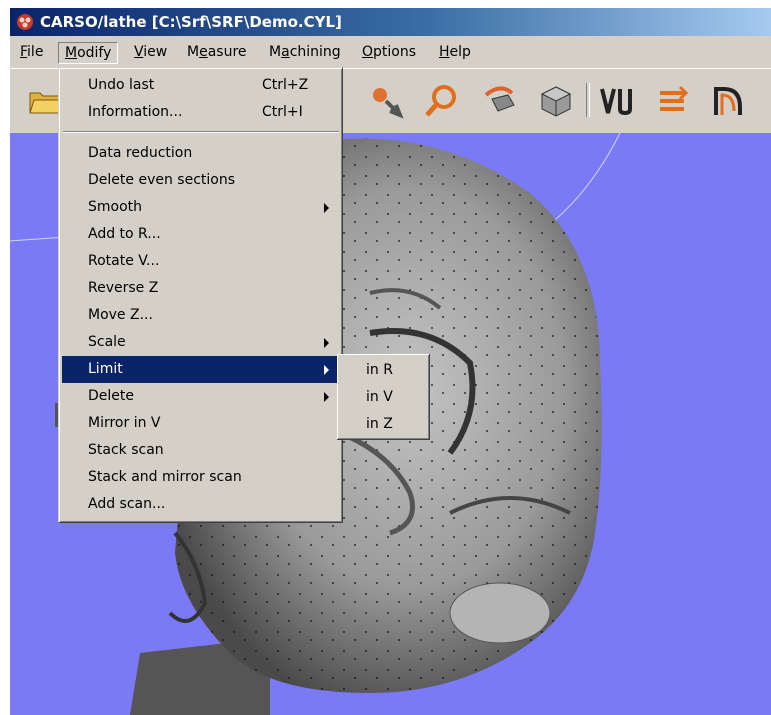 The height and width of the screenshot is (715, 771). Describe the element at coordinates (379, 370) in the screenshot. I see `submenu-item-label: in R` at that location.